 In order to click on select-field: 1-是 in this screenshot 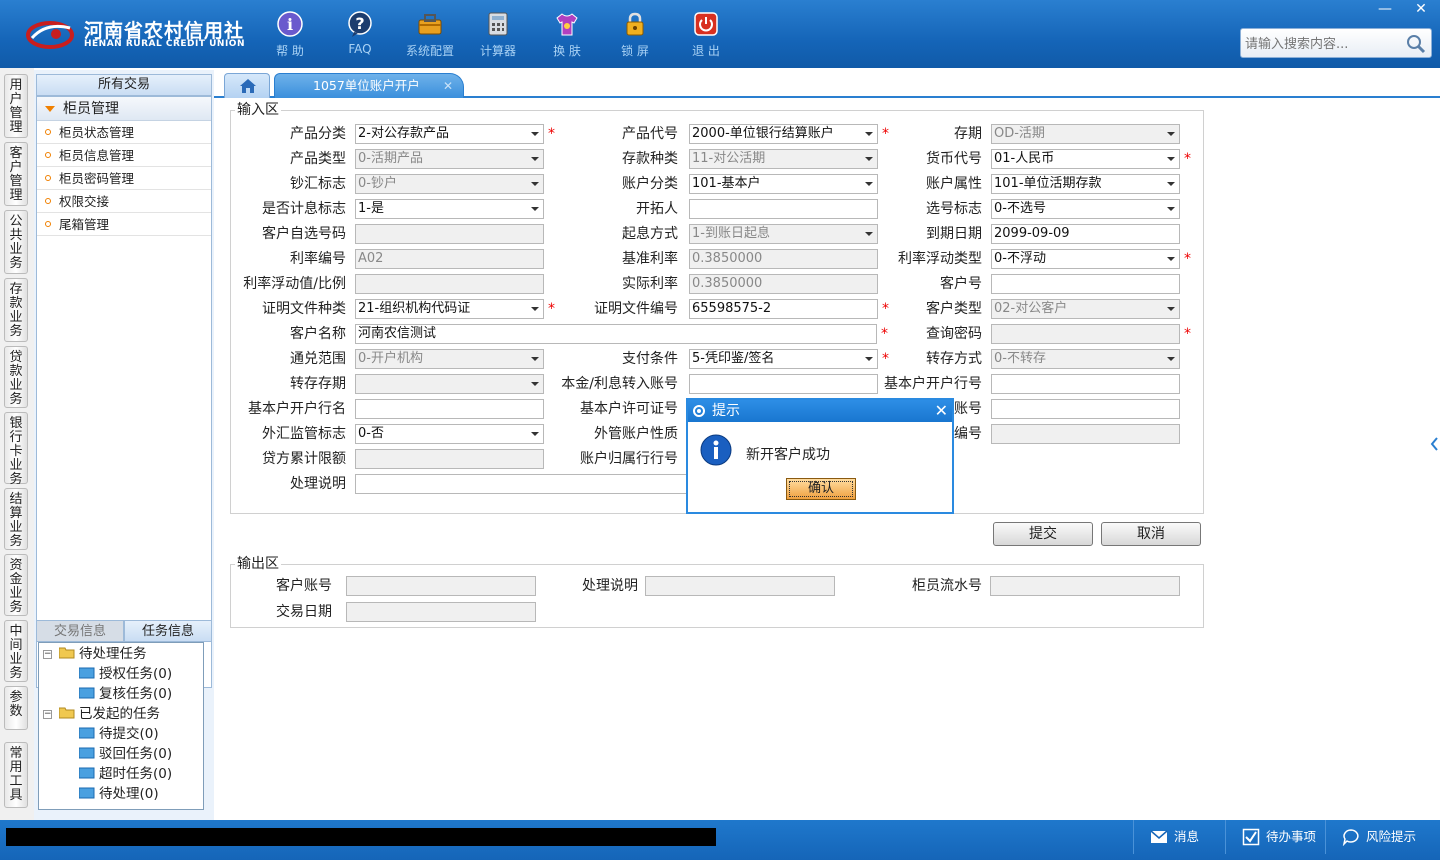, I will do `click(449, 209)`.